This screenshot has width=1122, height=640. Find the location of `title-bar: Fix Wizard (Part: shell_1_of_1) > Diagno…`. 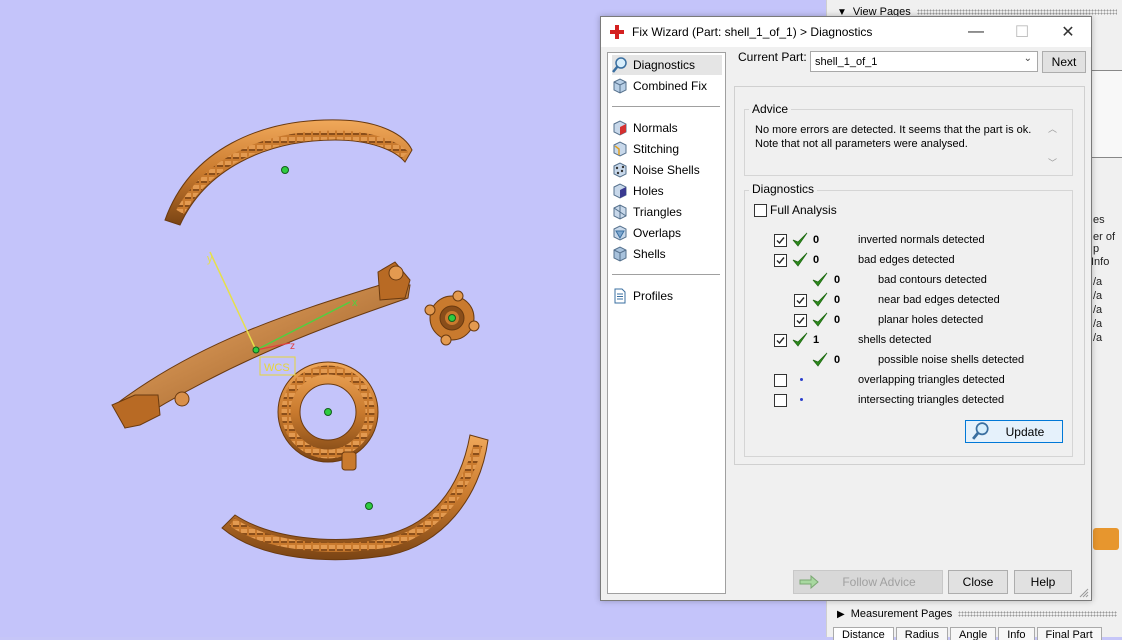

title-bar: Fix Wizard (Part: shell_1_of_1) > Diagno… is located at coordinates (846, 32).